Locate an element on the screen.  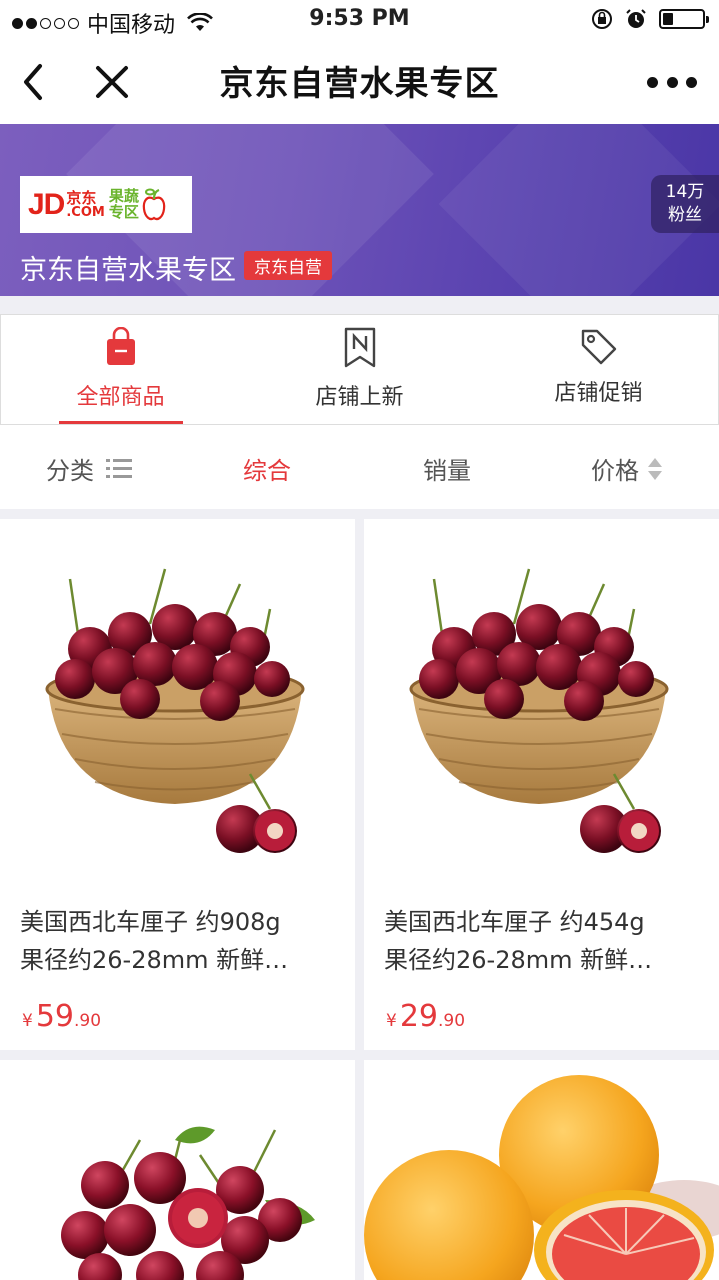
sort-price-label: 价格 is located at coordinates (615, 471).